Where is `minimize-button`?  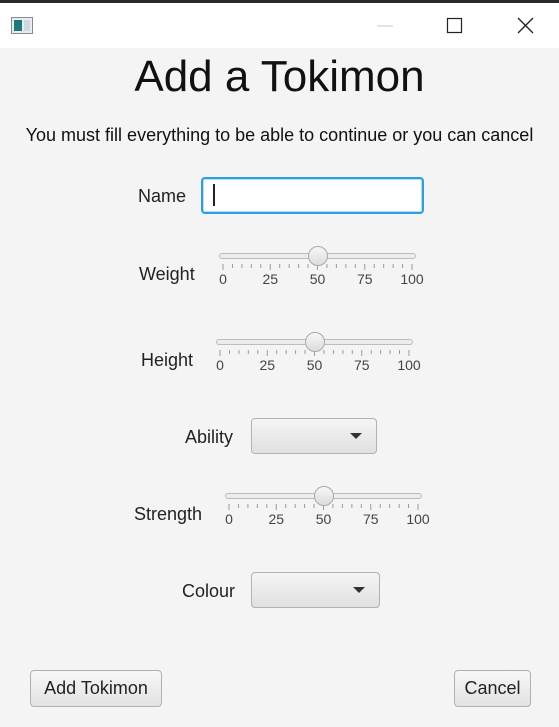
minimize-button is located at coordinates (385, 25).